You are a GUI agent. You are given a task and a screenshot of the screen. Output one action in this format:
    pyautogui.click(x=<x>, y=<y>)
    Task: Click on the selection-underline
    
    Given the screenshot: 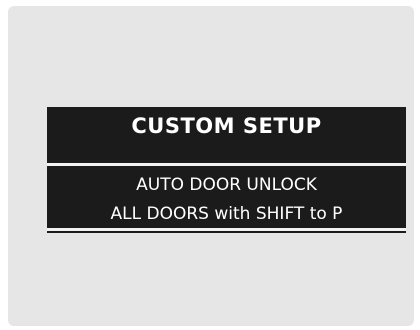 What is the action you would take?
    pyautogui.click(x=226, y=229)
    